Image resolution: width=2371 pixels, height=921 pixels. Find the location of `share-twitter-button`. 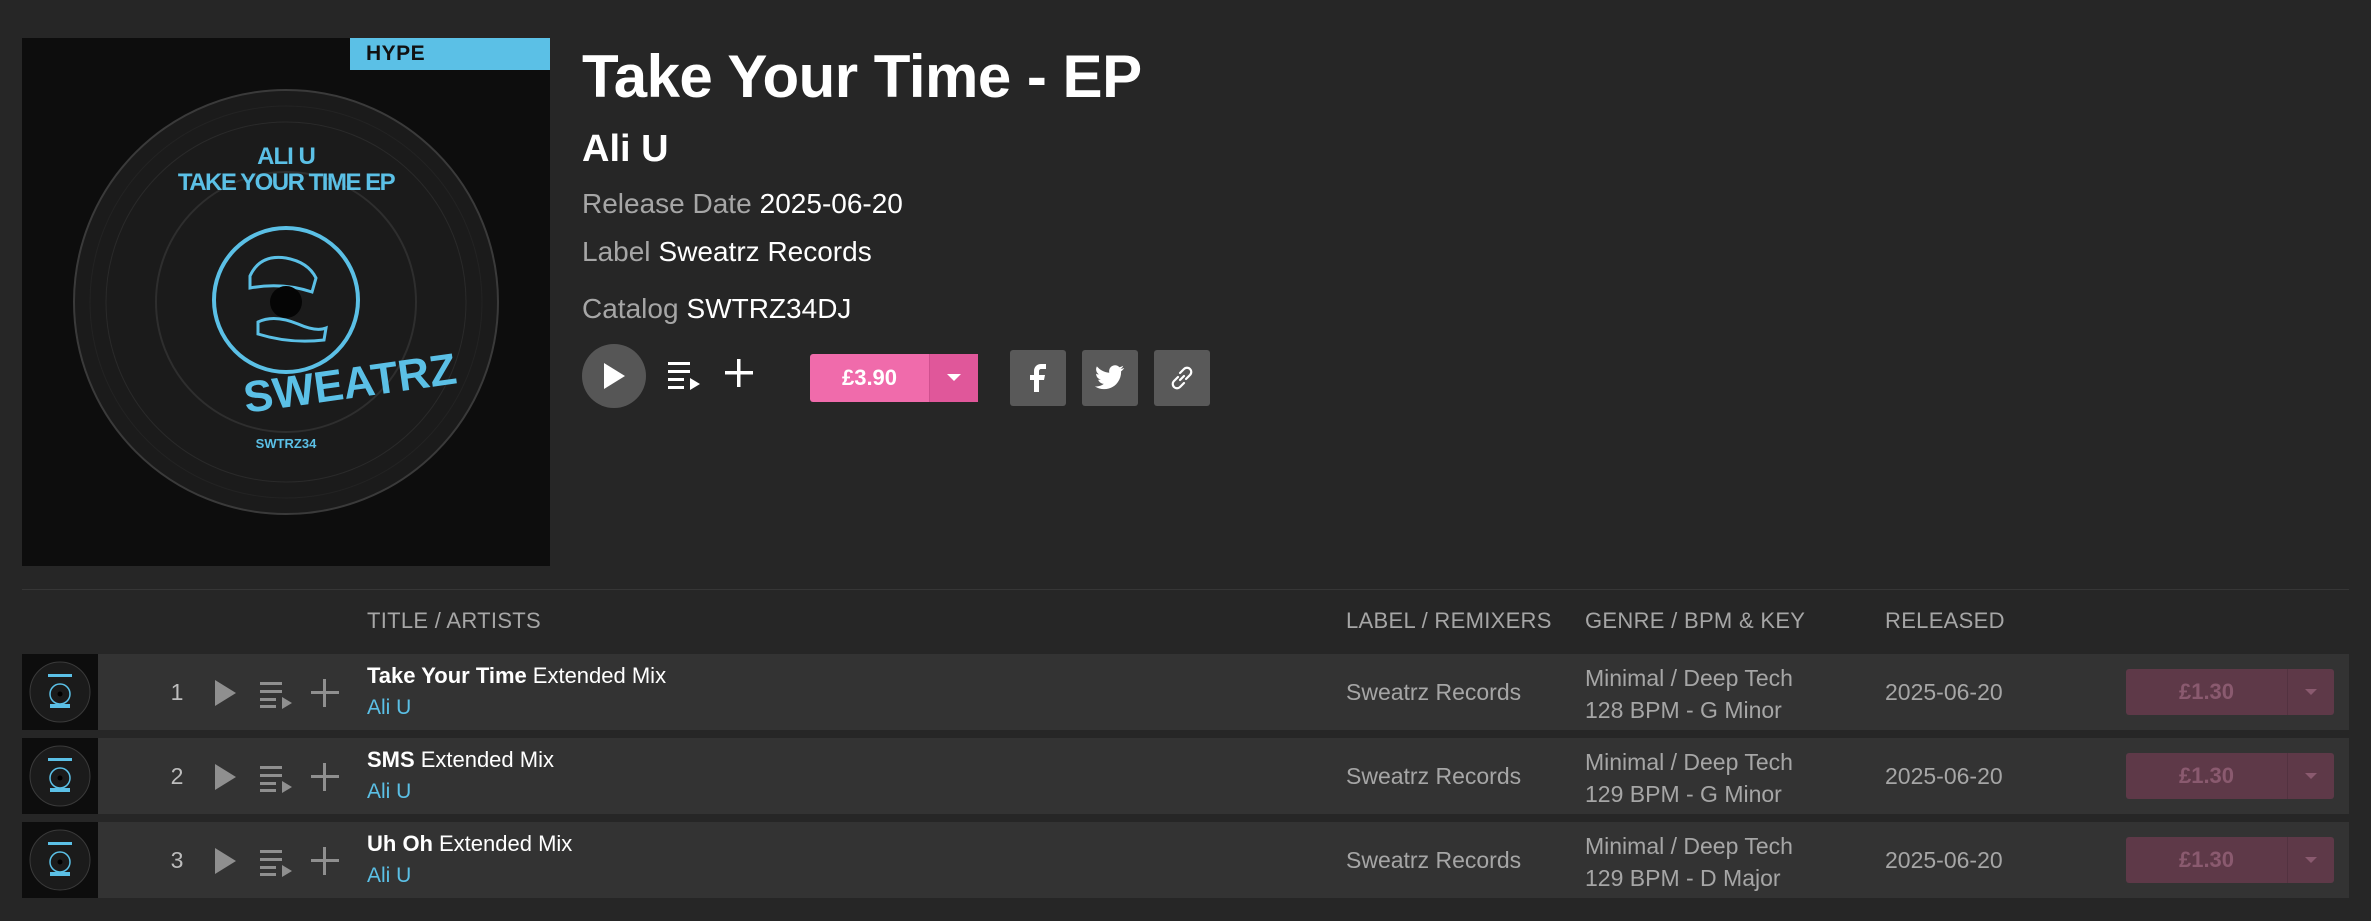

share-twitter-button is located at coordinates (1110, 378).